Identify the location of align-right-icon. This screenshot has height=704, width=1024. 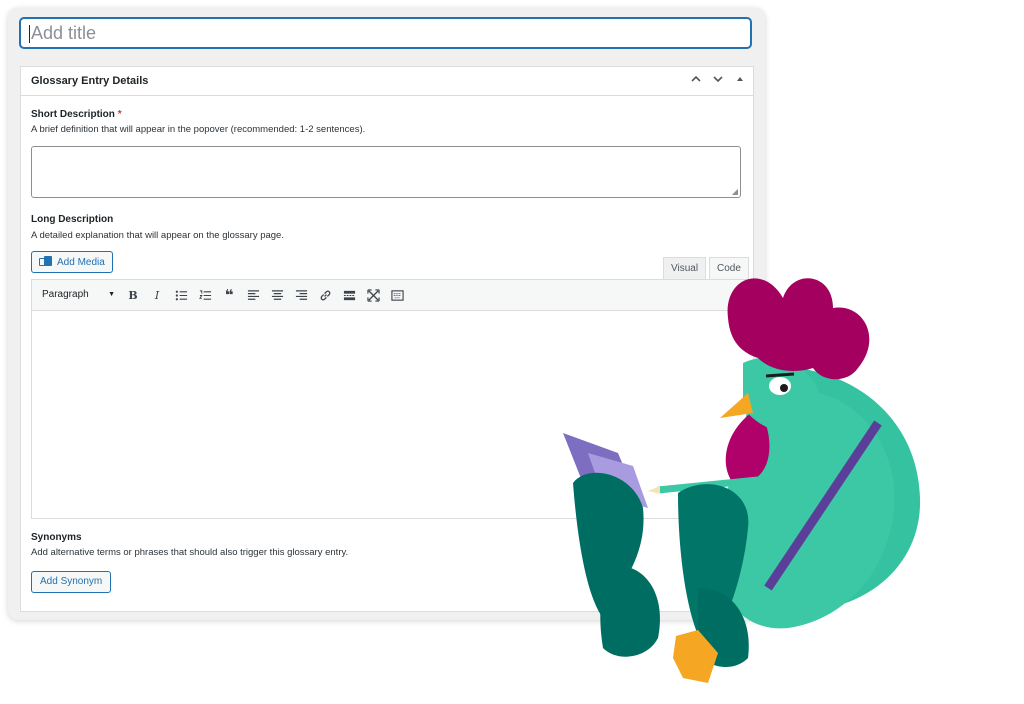
(301, 295).